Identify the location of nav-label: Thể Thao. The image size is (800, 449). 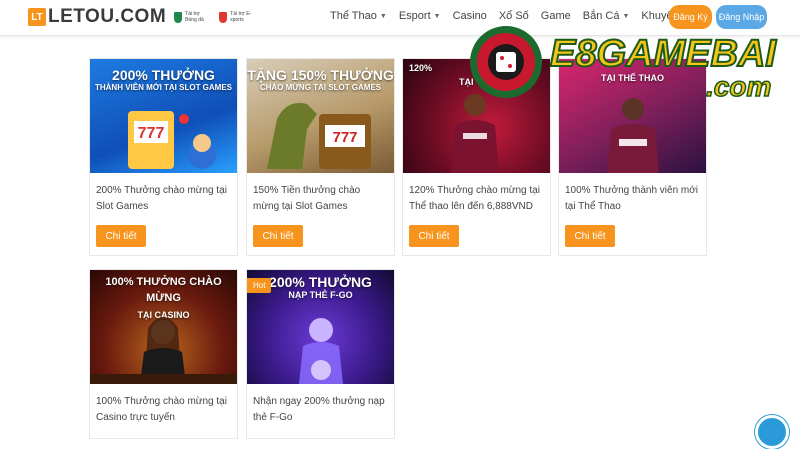
(353, 16).